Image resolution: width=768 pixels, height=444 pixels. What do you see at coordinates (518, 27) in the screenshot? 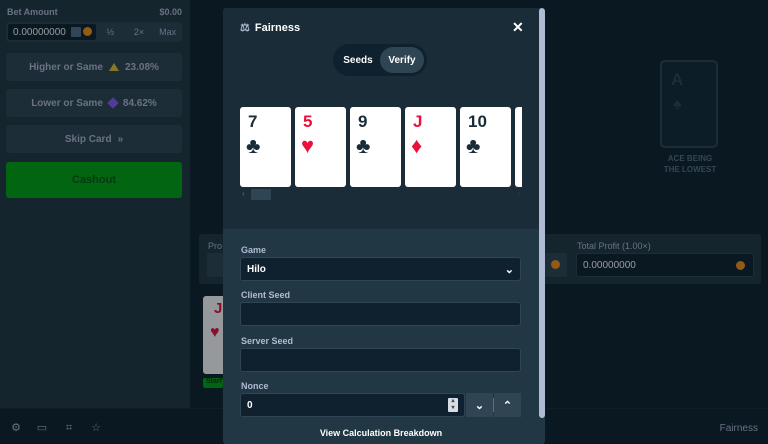
I see `close-icon: ✕` at bounding box center [518, 27].